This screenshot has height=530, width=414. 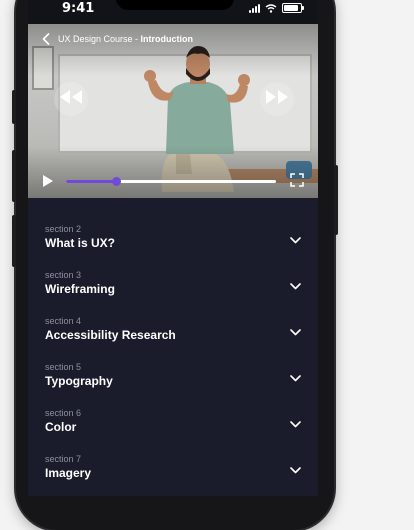 What do you see at coordinates (173, 316) in the screenshot?
I see `section-item: section 4 Accessibility Research` at bounding box center [173, 316].